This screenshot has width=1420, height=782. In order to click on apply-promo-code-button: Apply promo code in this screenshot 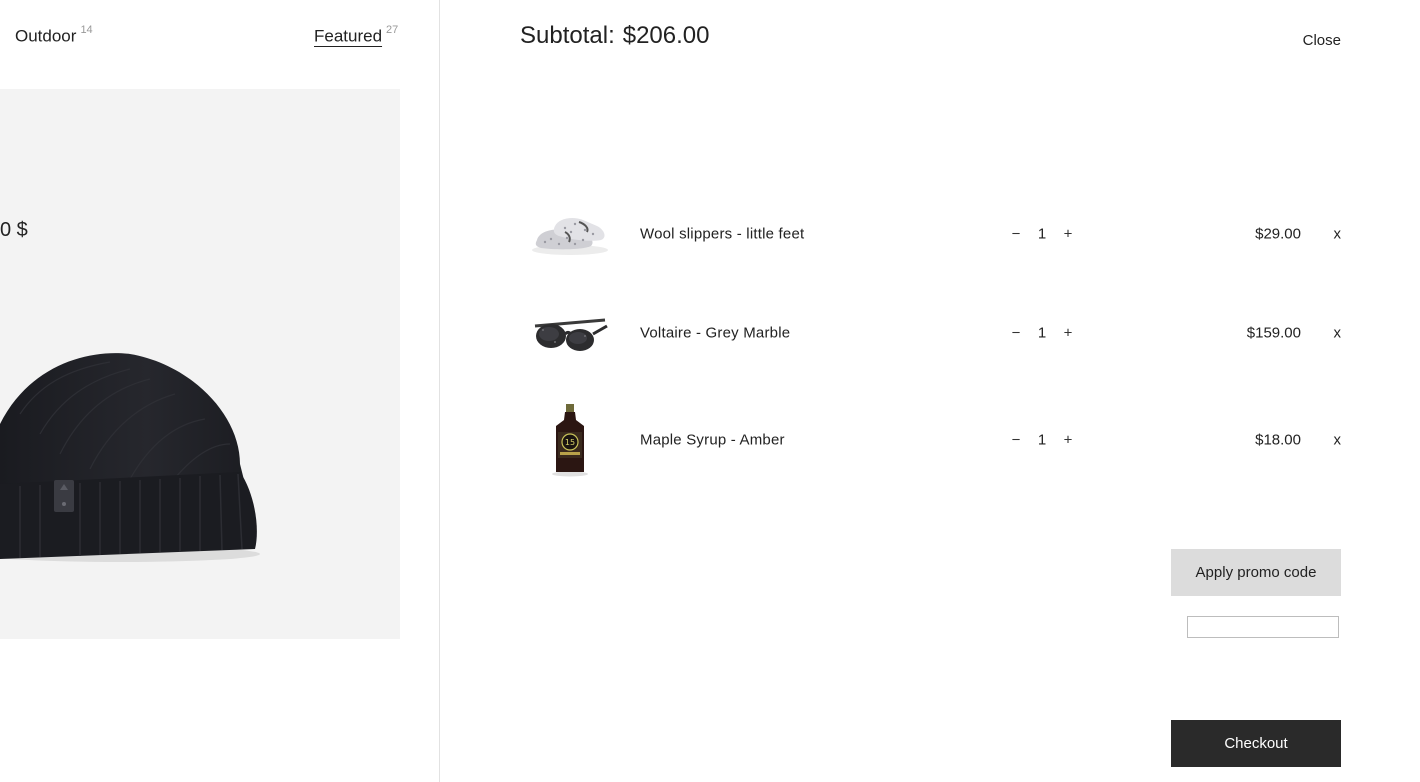, I will do `click(1256, 572)`.